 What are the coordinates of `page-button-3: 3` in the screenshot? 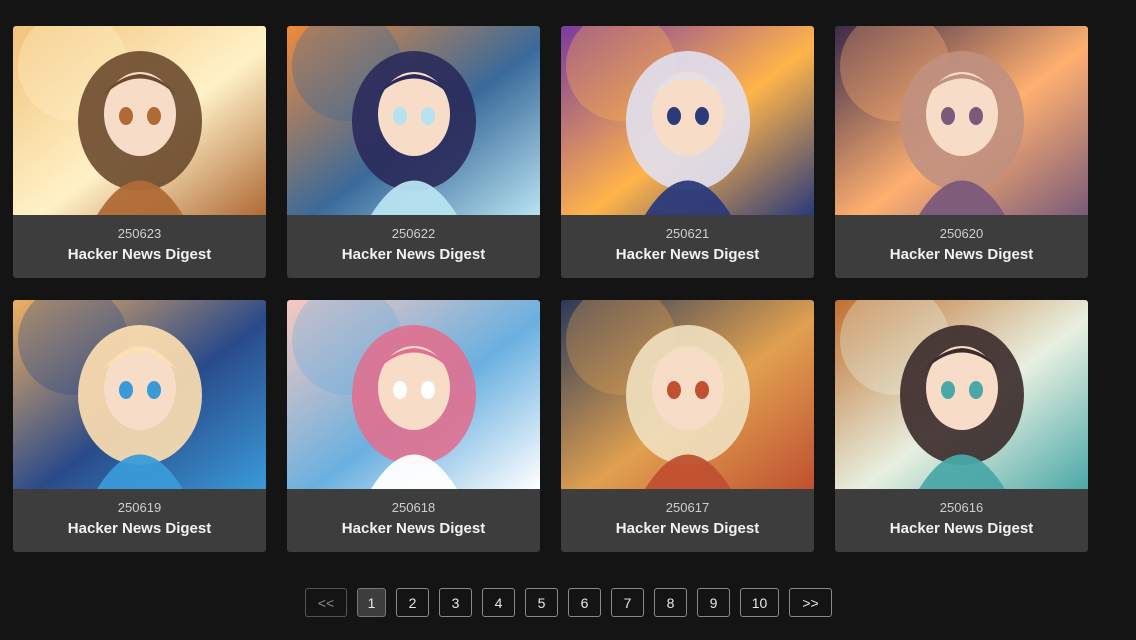 It's located at (455, 602).